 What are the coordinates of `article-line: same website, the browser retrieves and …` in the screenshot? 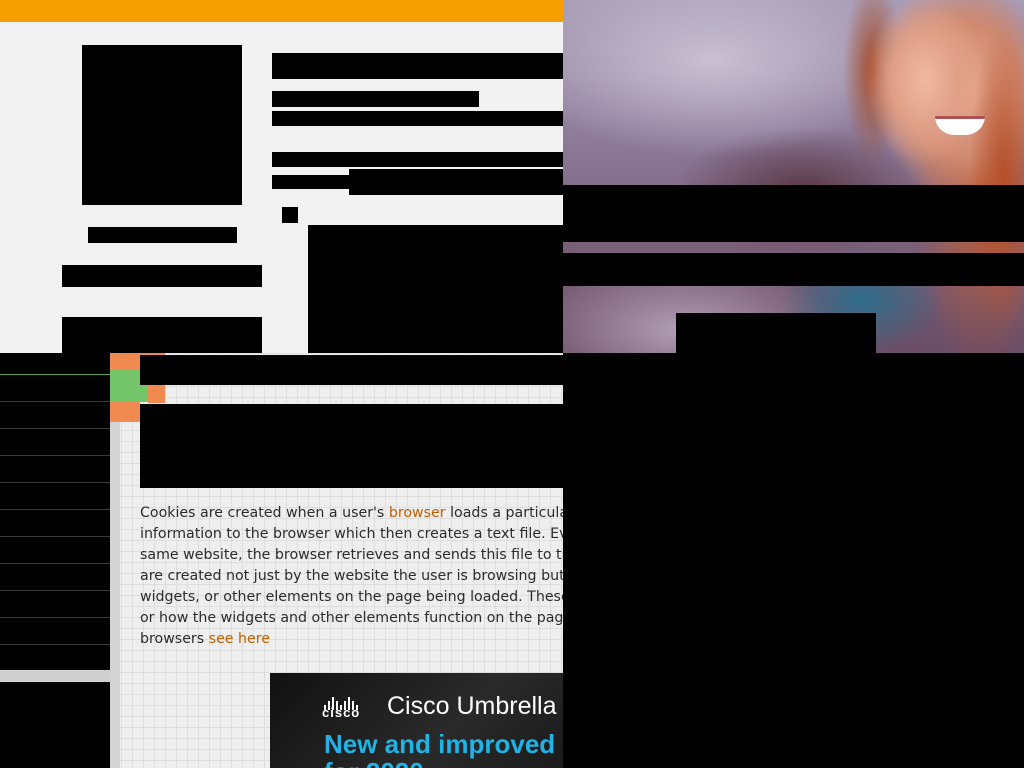 It's located at (351, 555).